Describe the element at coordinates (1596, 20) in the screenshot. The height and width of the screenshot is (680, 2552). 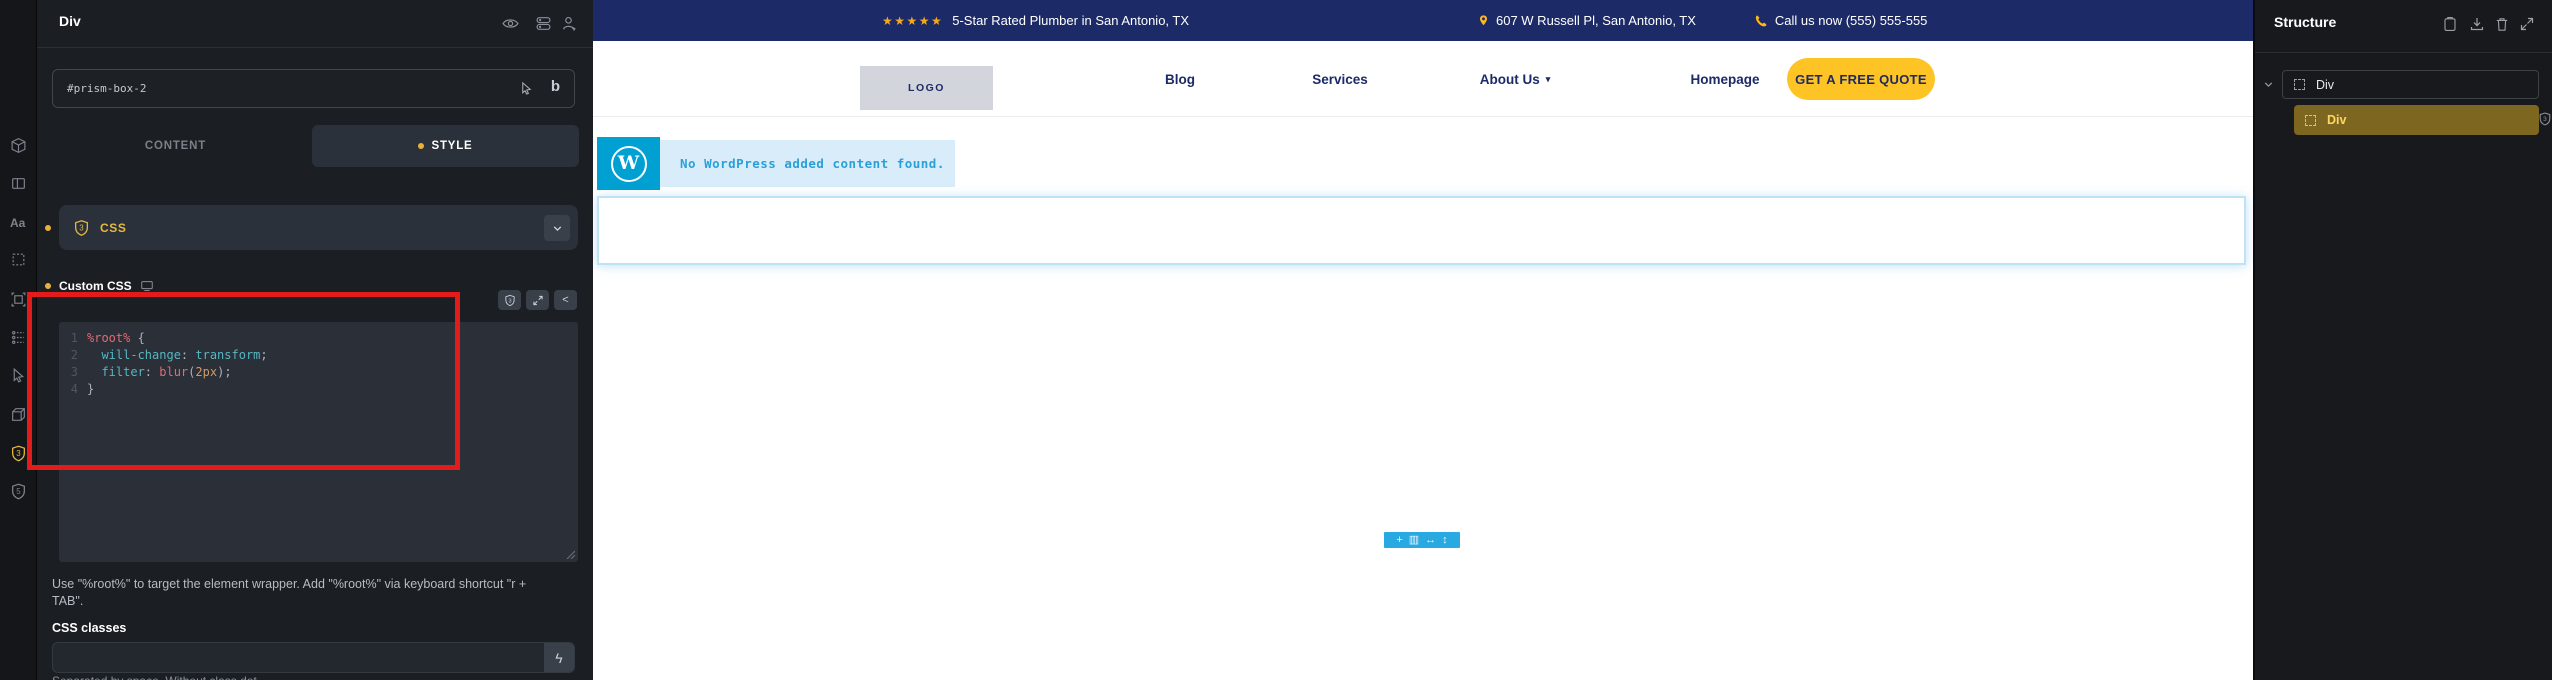
I see `address-text: 607 W Russell Pl, San Antonio, TX` at that location.